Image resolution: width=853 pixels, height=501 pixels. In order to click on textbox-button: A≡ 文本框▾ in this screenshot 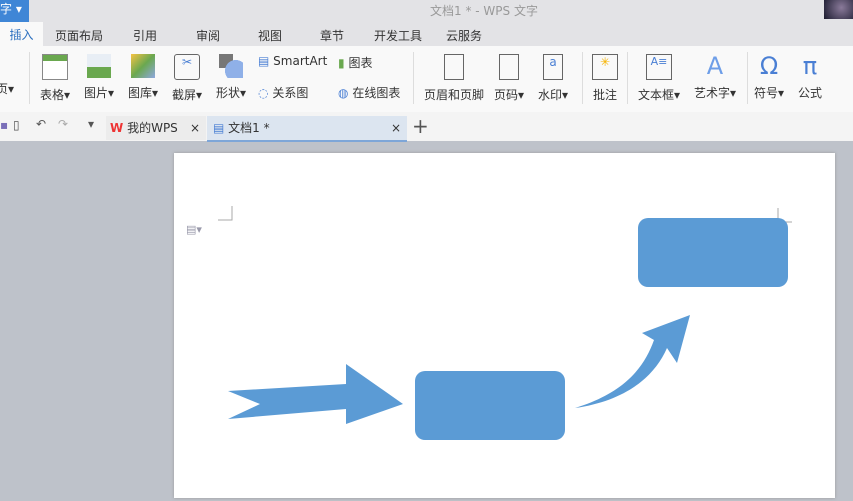, I will do `click(659, 78)`.